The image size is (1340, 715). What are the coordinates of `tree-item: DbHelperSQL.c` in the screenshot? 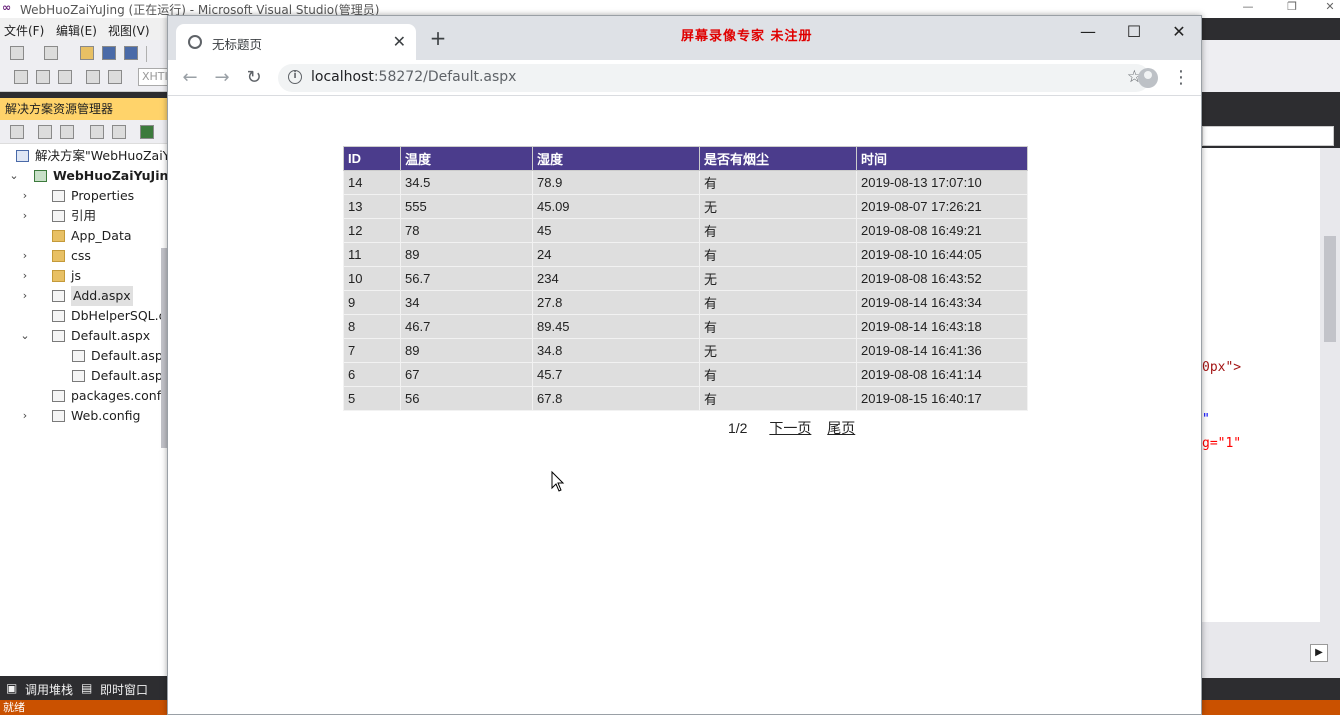 It's located at (83, 316).